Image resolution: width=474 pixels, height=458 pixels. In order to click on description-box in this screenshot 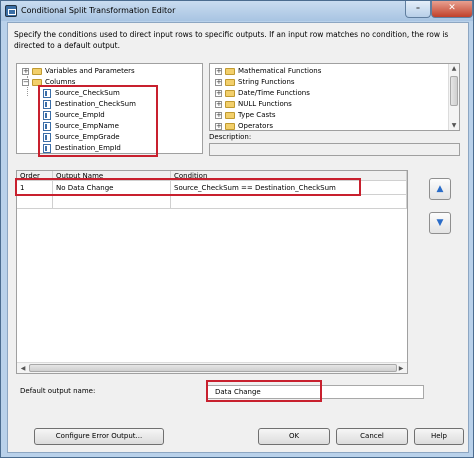, I will do `click(334, 149)`.